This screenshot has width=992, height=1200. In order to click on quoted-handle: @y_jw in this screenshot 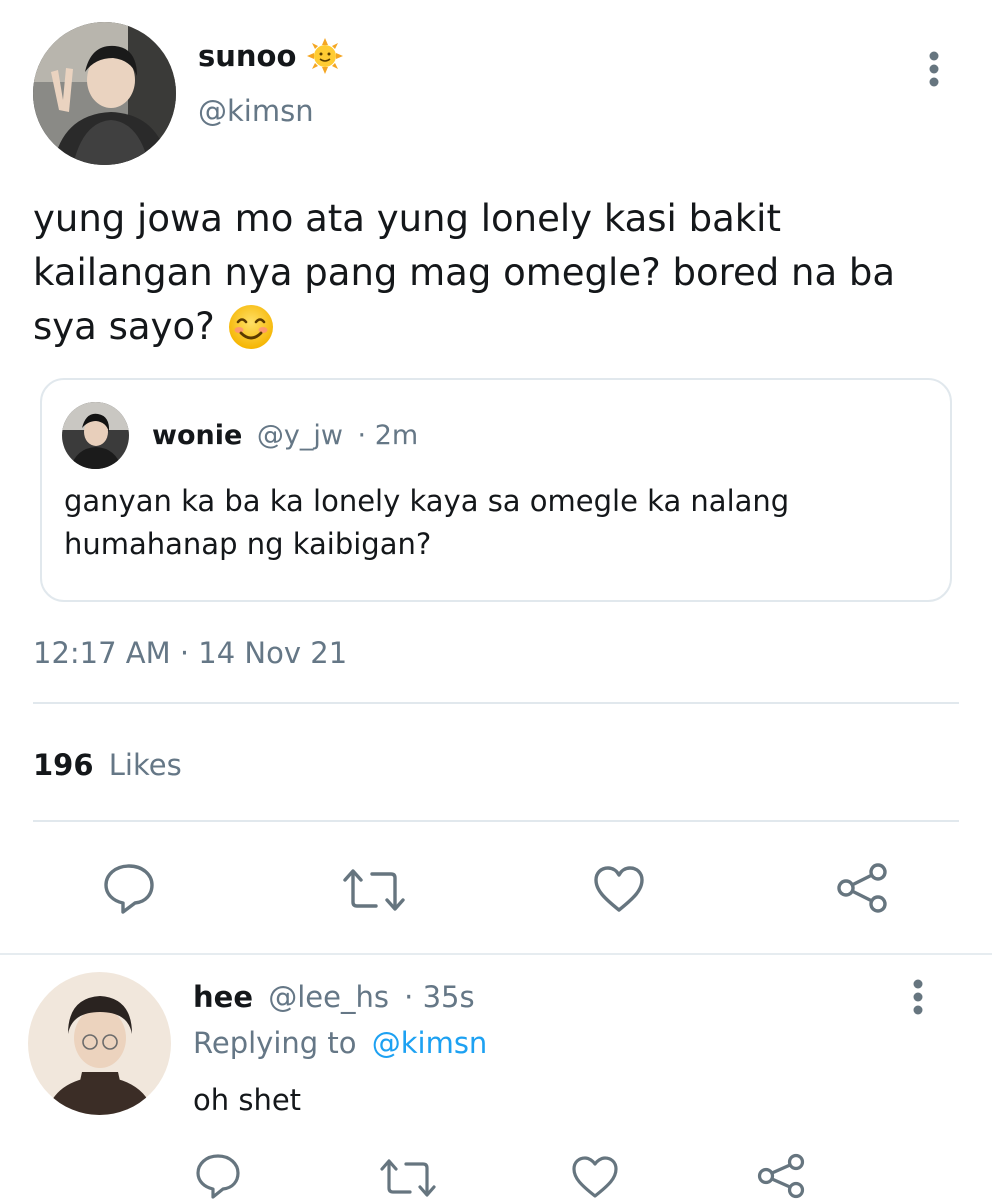, I will do `click(299, 435)`.